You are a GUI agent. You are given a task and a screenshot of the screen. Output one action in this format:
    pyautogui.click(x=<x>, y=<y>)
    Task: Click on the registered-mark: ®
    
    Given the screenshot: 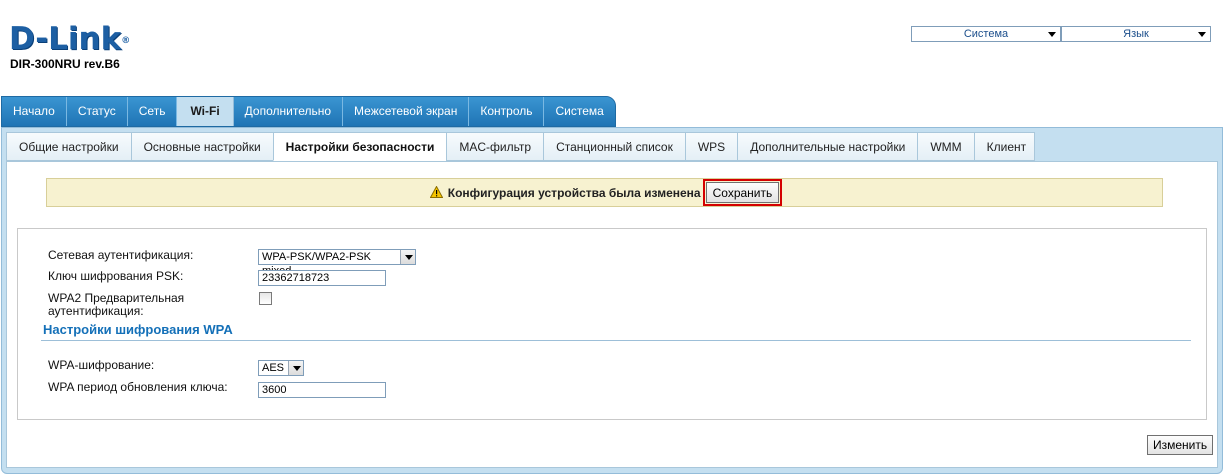 What is the action you would take?
    pyautogui.click(x=126, y=41)
    